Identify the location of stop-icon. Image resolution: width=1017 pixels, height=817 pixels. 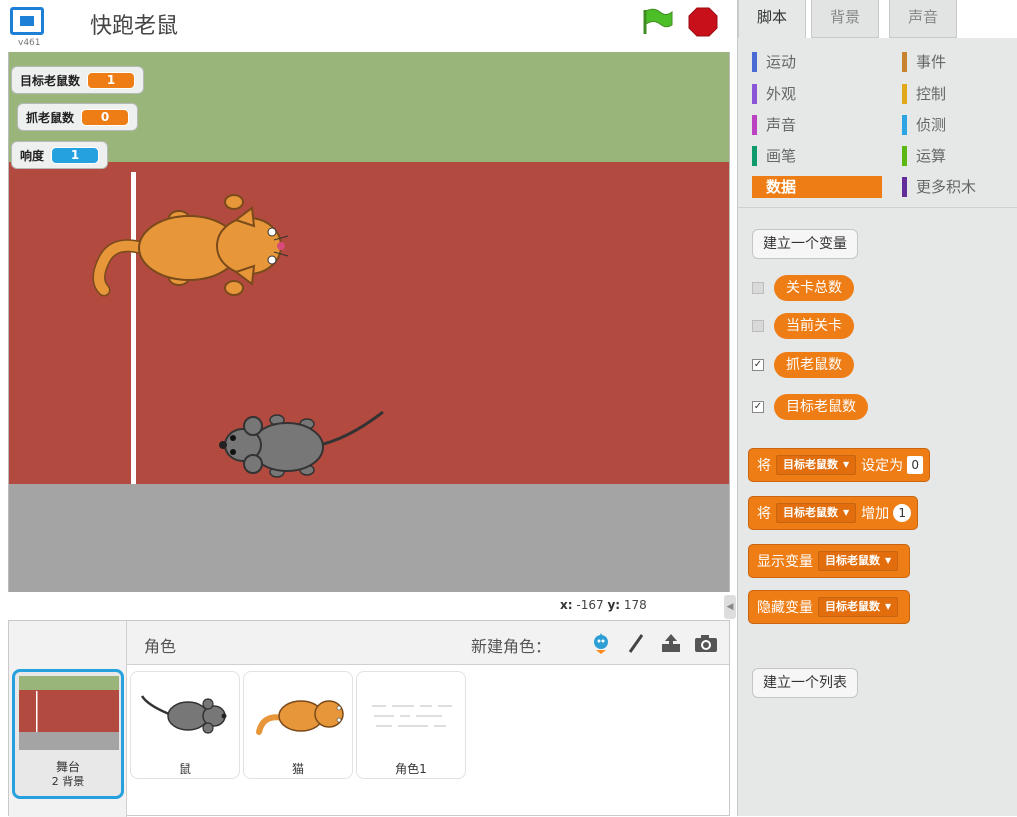
(703, 22).